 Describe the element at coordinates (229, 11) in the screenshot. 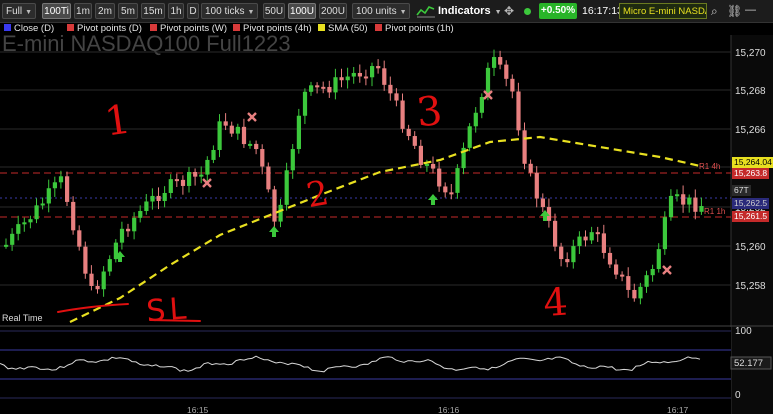

I see `ticks-dropdown: 100 ticks ▼` at that location.